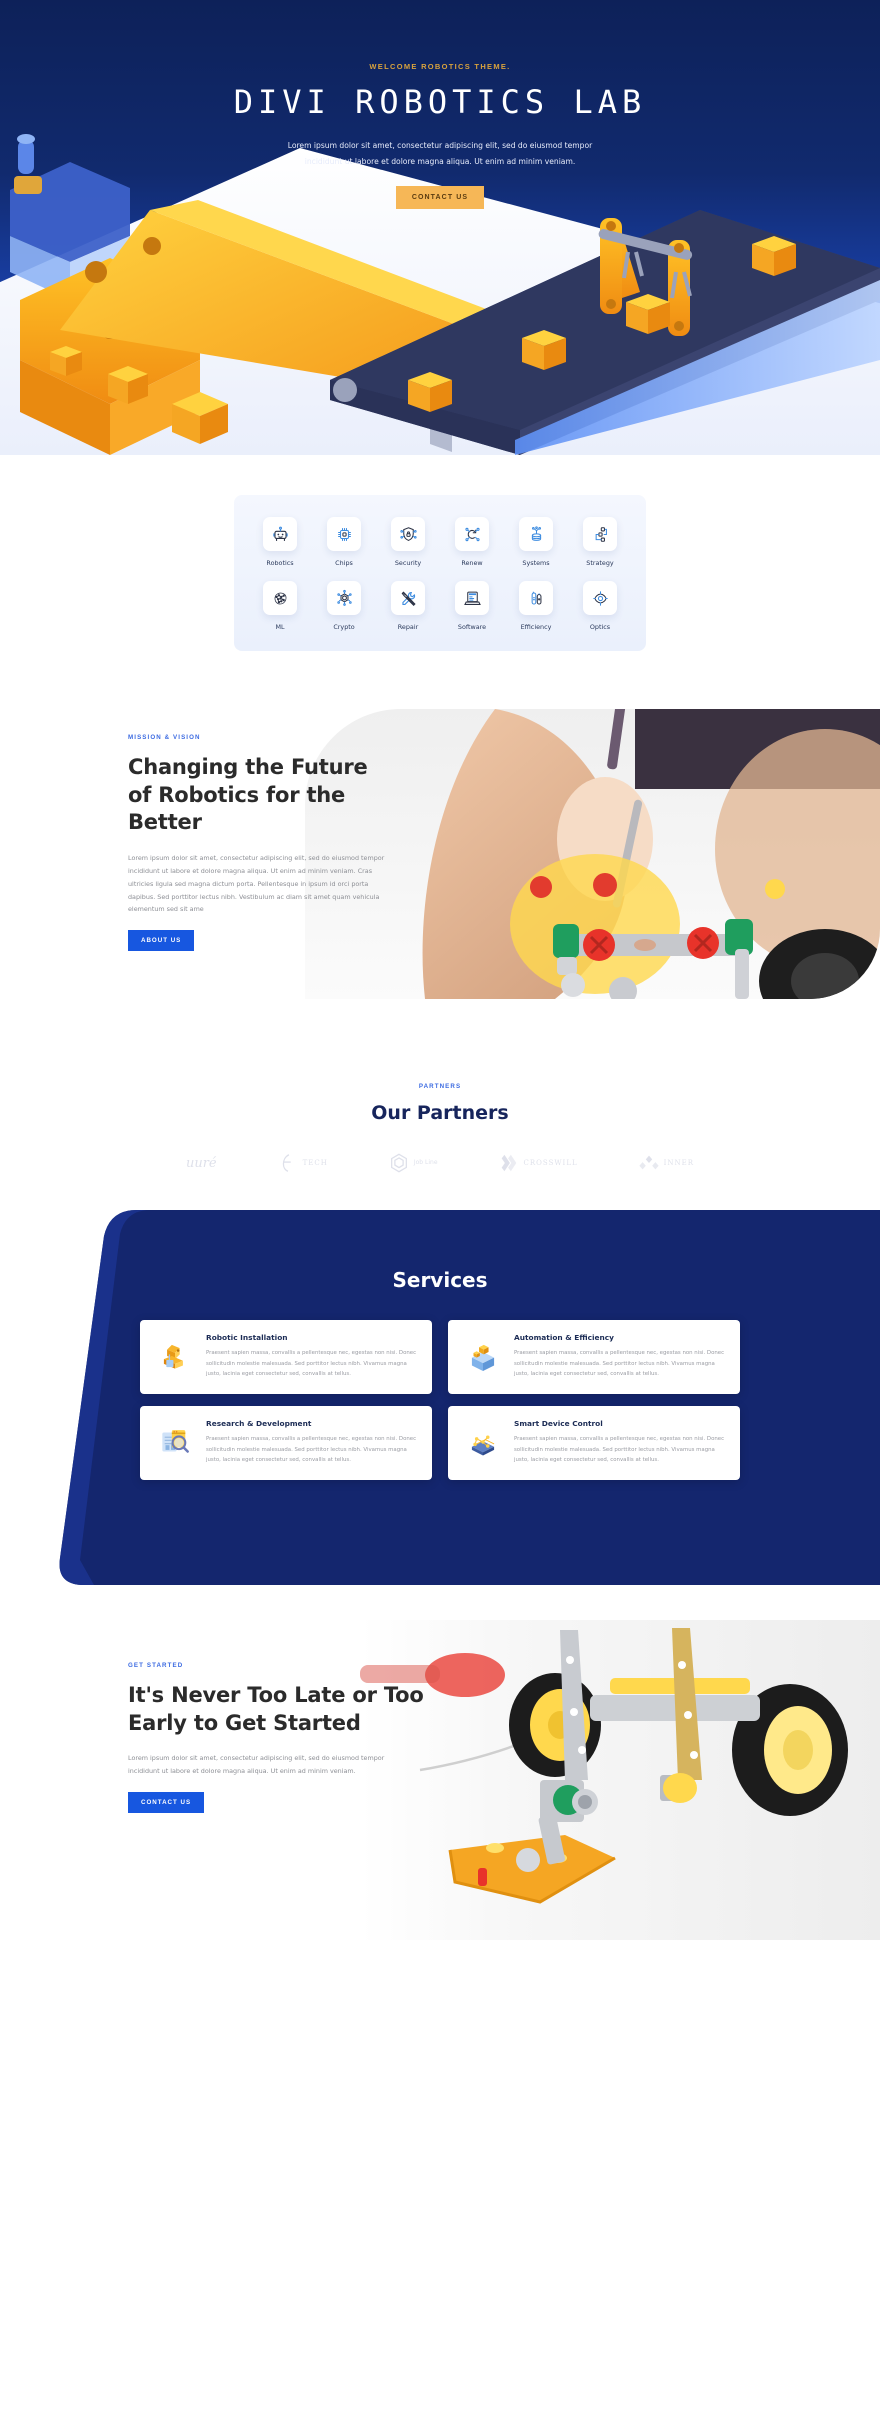  Describe the element at coordinates (280, 563) in the screenshot. I see `icon-label: Robotics` at that location.